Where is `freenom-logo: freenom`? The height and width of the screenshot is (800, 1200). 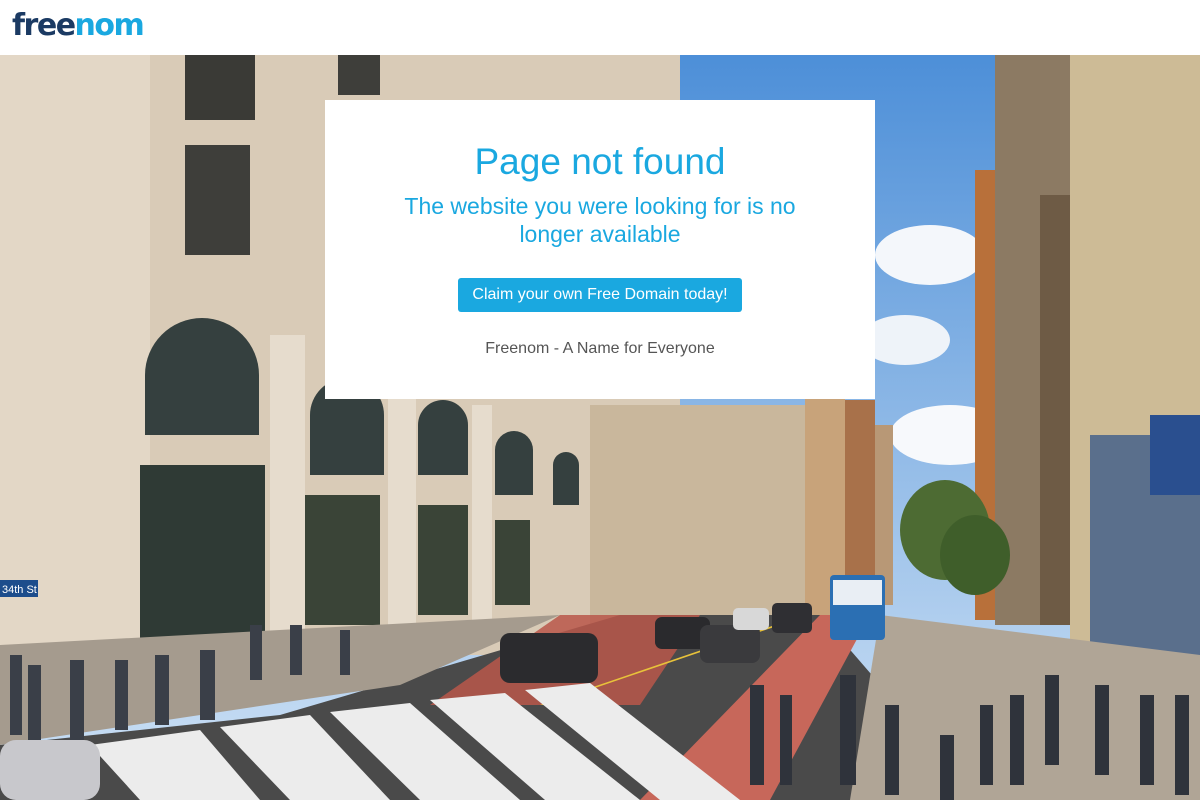 freenom-logo: freenom is located at coordinates (78, 26).